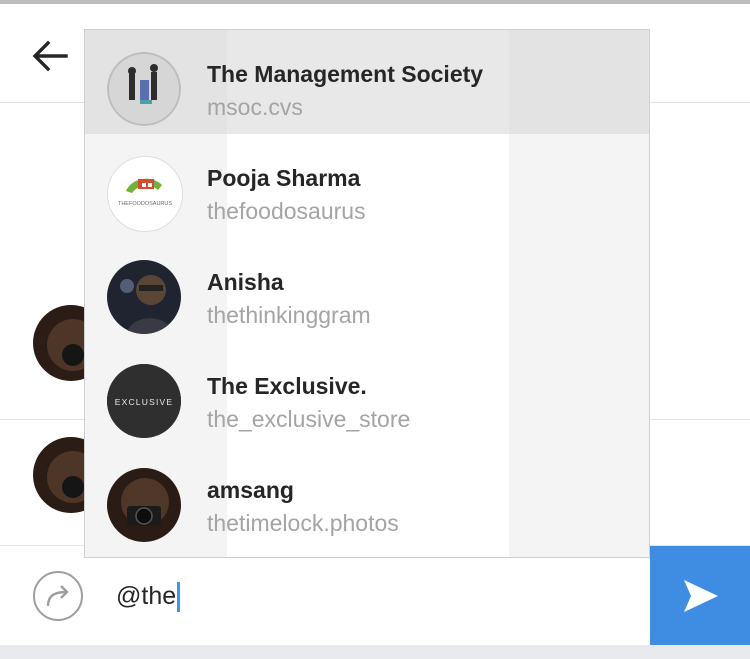 This screenshot has width=750, height=659. I want to click on portrait-photo-icon, so click(144, 297).